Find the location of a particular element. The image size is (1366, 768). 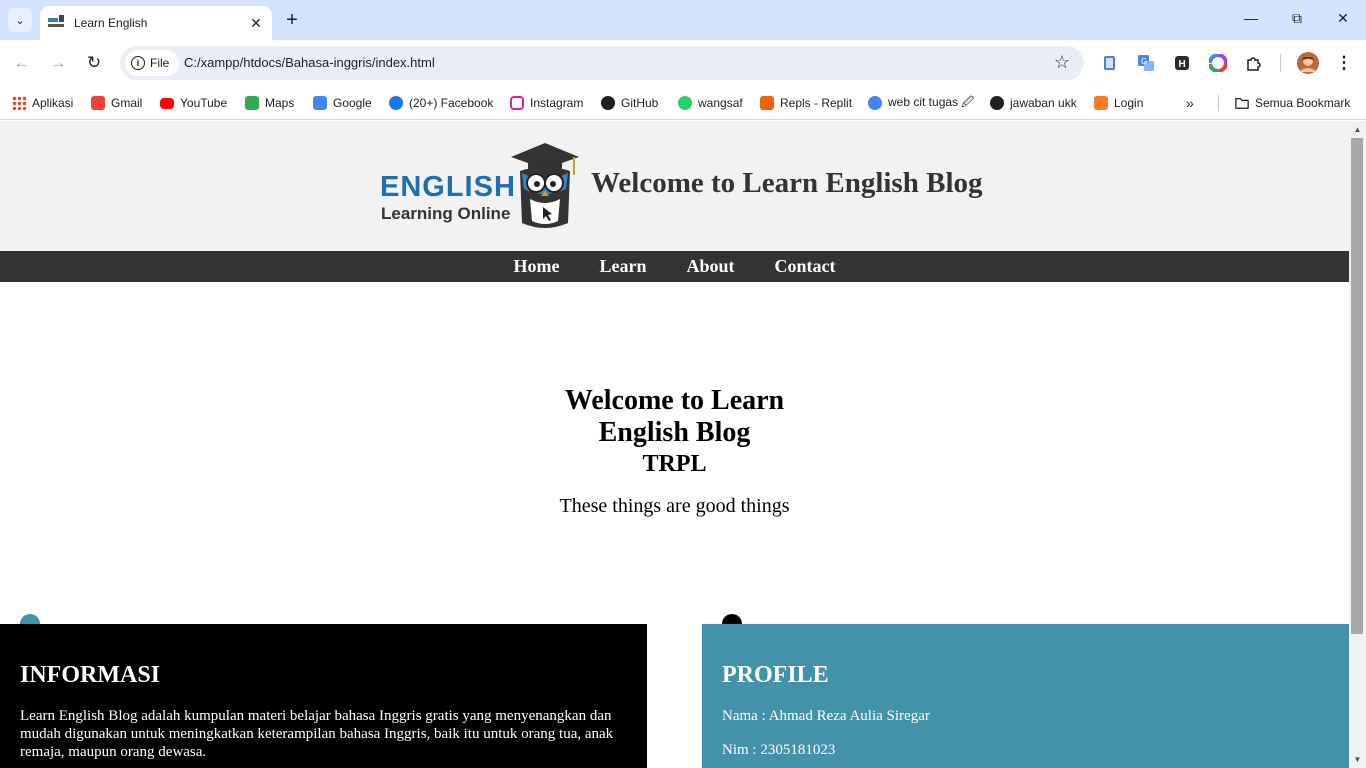

info-icon: i is located at coordinates (138, 63).